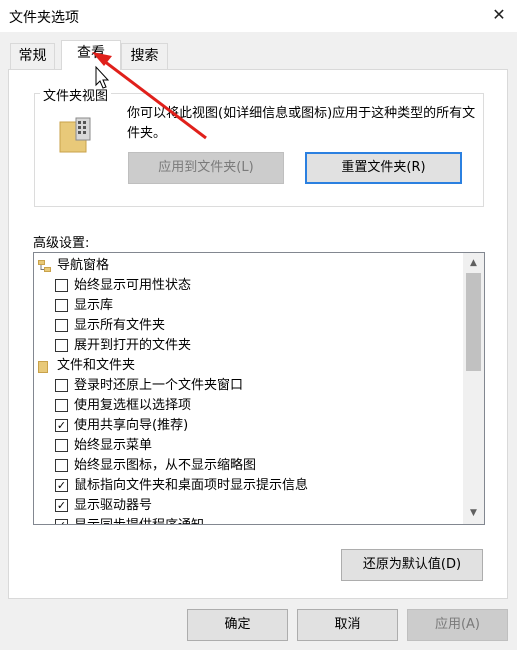 The image size is (517, 650). Describe the element at coordinates (113, 505) in the screenshot. I see `tree-item-label: 显示驱动器号` at that location.